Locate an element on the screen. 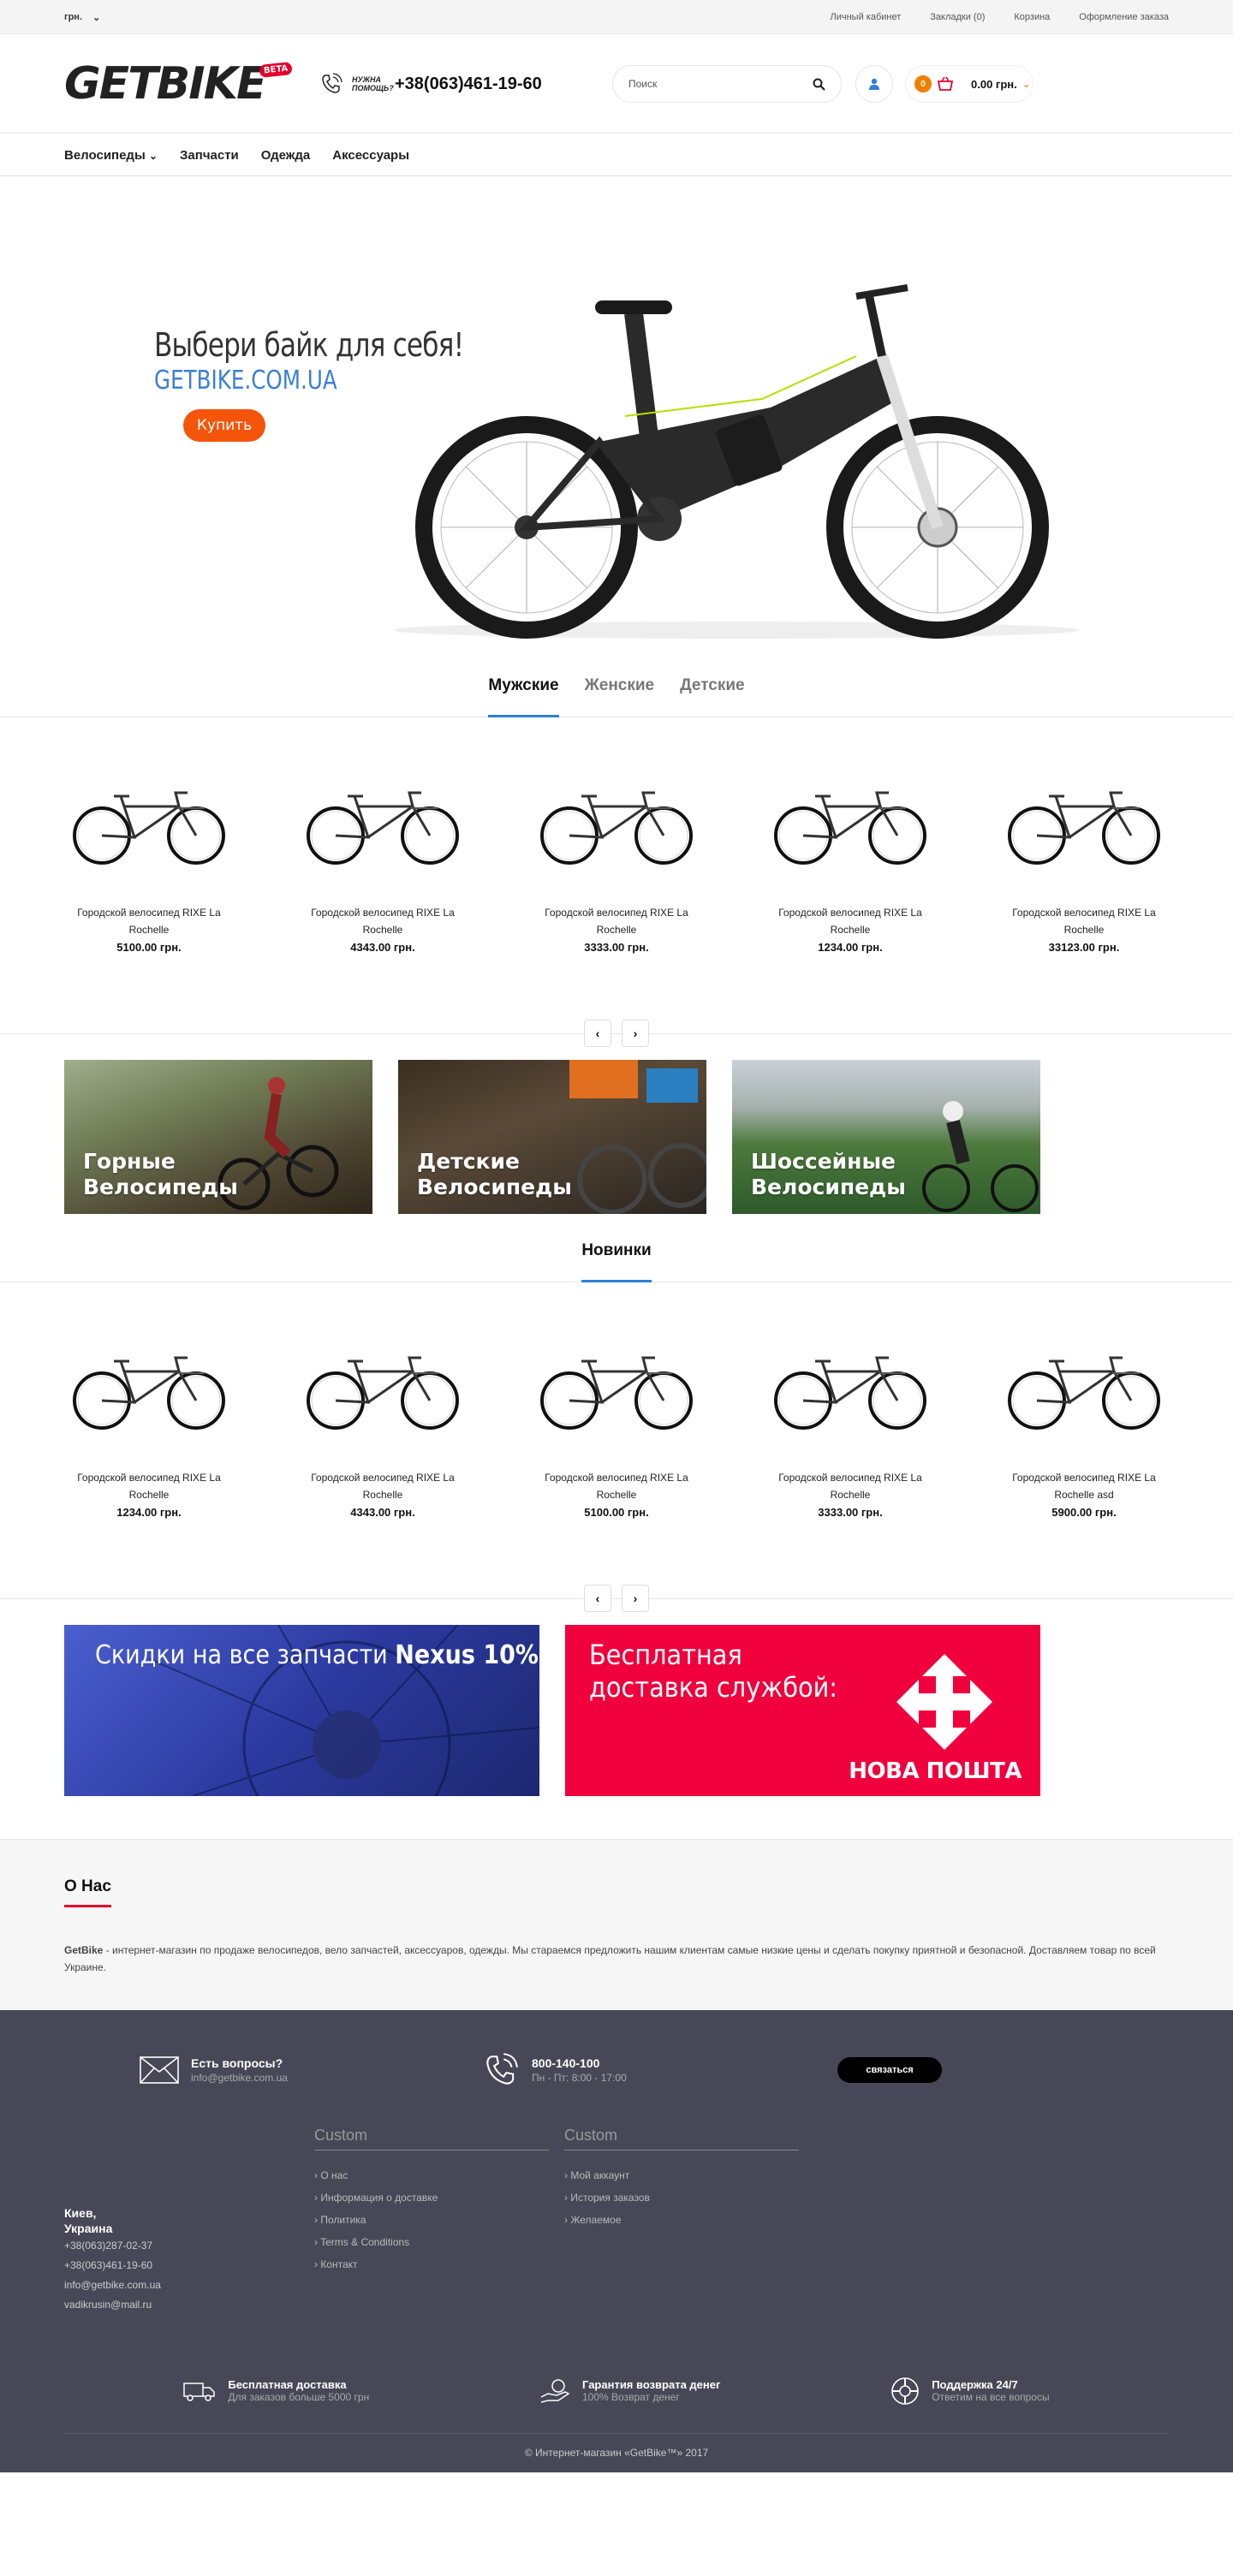 The image size is (1233, 2576). money-hand-icon is located at coordinates (555, 2390).